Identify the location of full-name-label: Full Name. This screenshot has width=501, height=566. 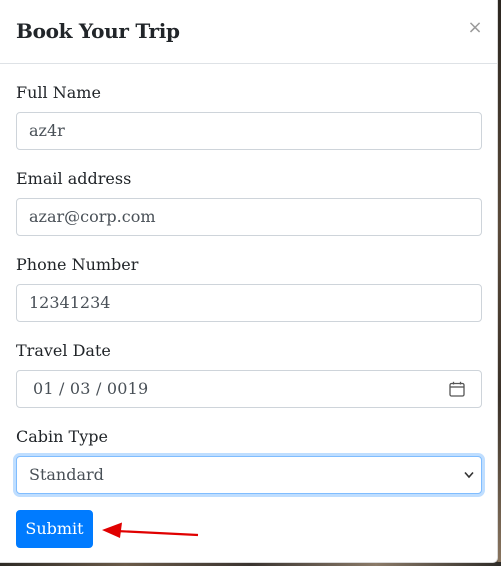
(58, 92).